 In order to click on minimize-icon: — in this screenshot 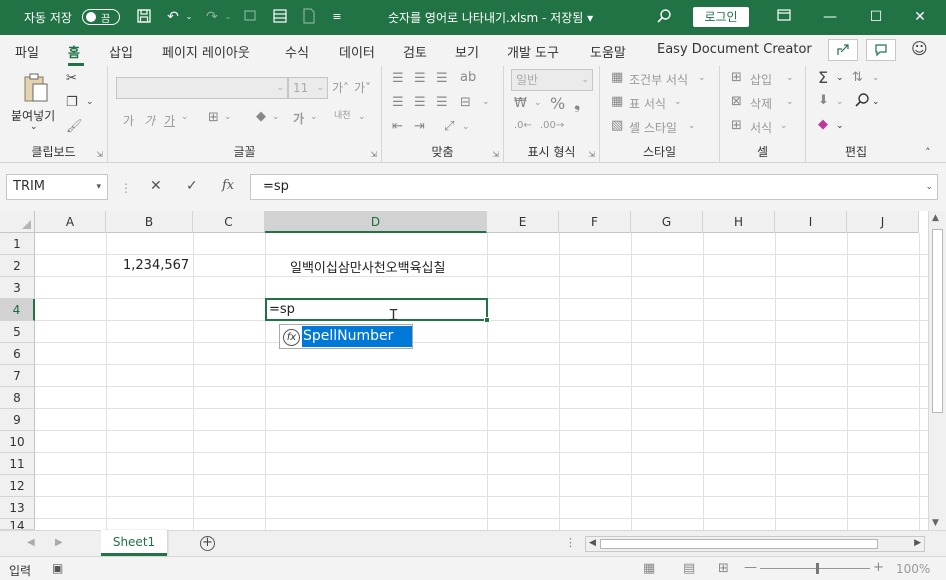, I will do `click(830, 17)`.